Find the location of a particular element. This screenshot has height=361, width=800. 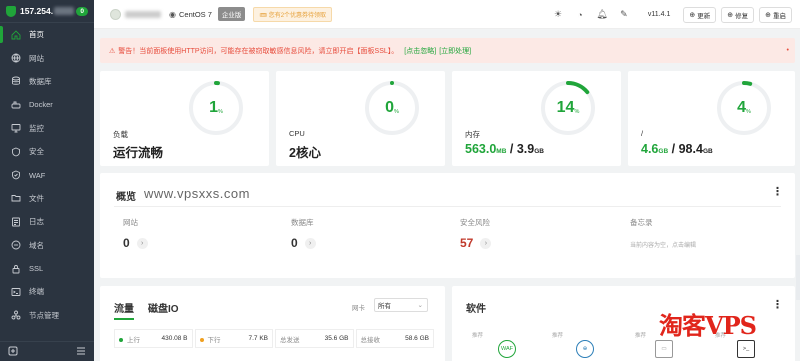

sidebar-item-label: SSL is located at coordinates (36, 269).